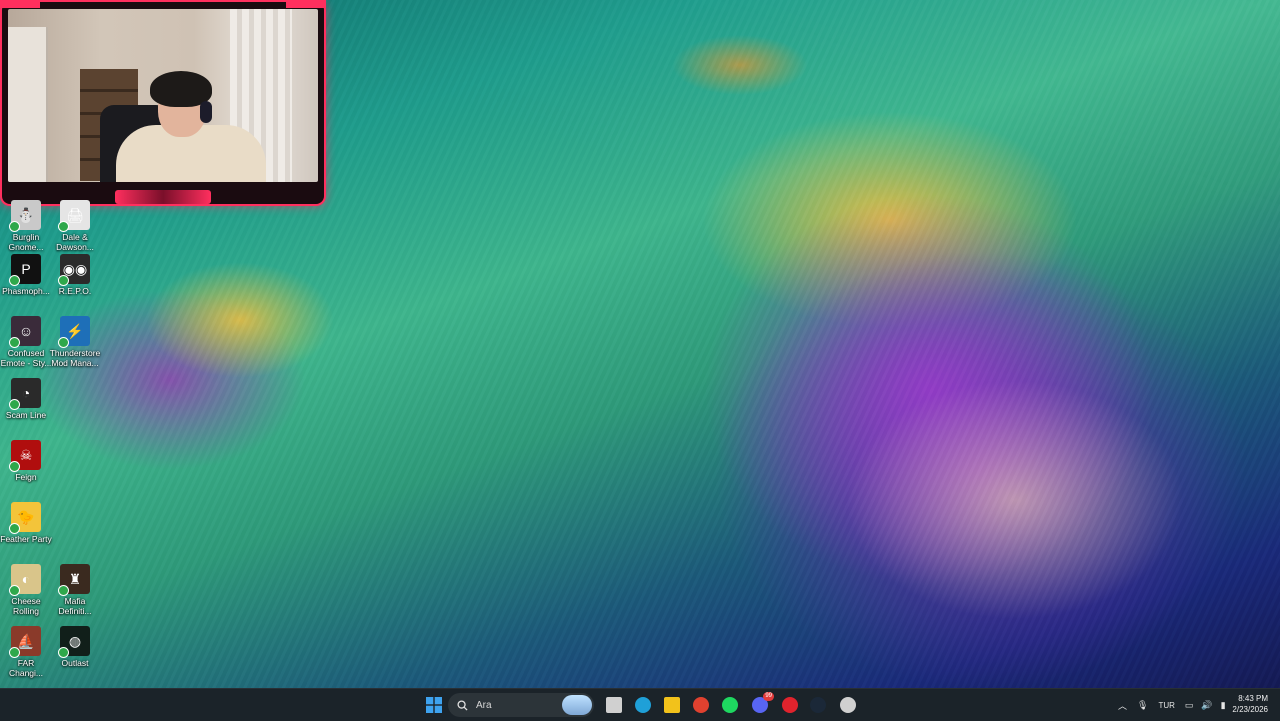  I want to click on chrome-icon, so click(701, 705).